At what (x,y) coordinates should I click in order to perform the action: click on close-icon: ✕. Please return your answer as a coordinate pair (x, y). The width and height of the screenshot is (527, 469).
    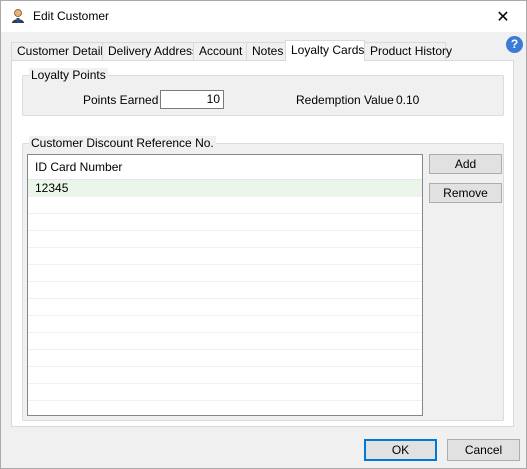
    Looking at the image, I should click on (503, 17).